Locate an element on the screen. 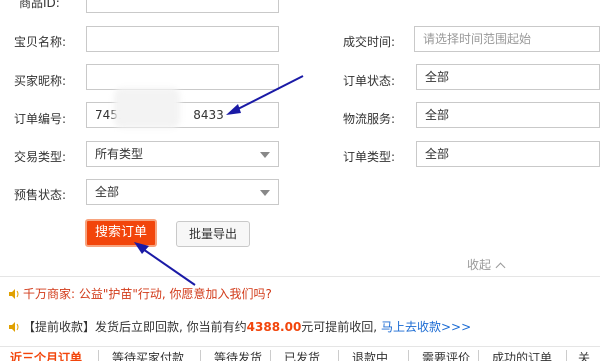  item-name-input is located at coordinates (182, 39).